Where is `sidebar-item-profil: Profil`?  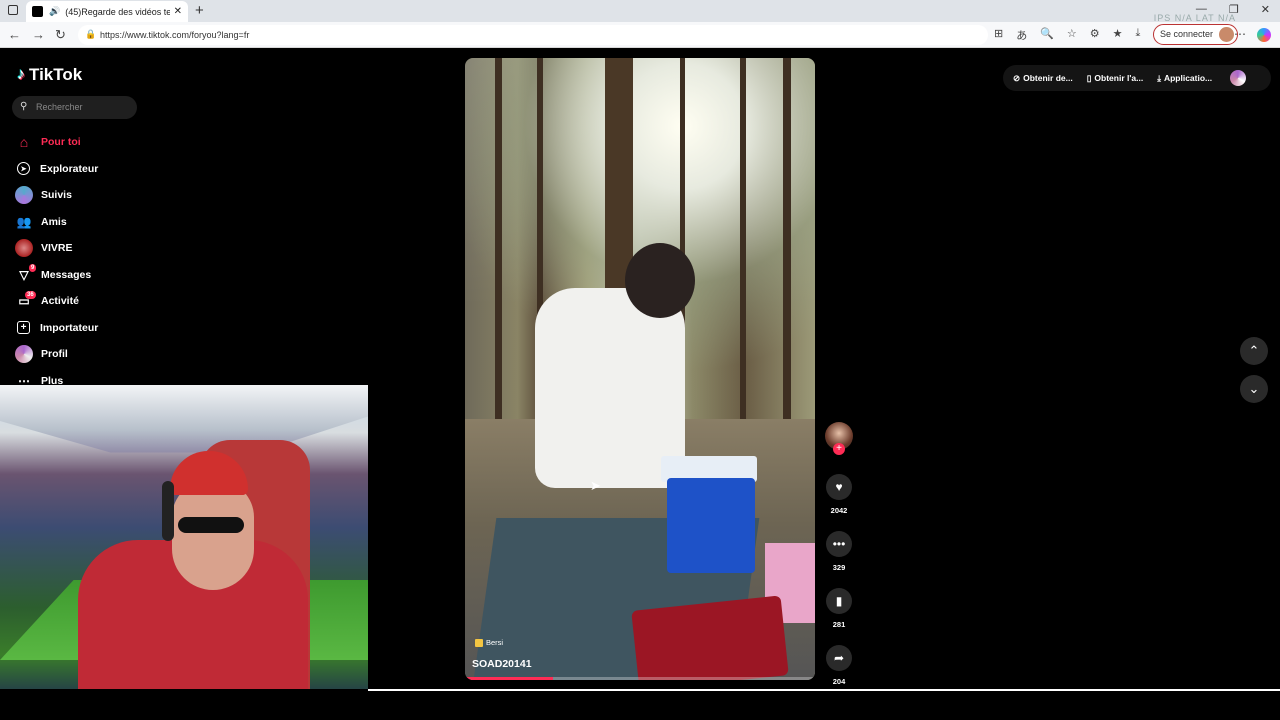 sidebar-item-profil: Profil is located at coordinates (56, 354).